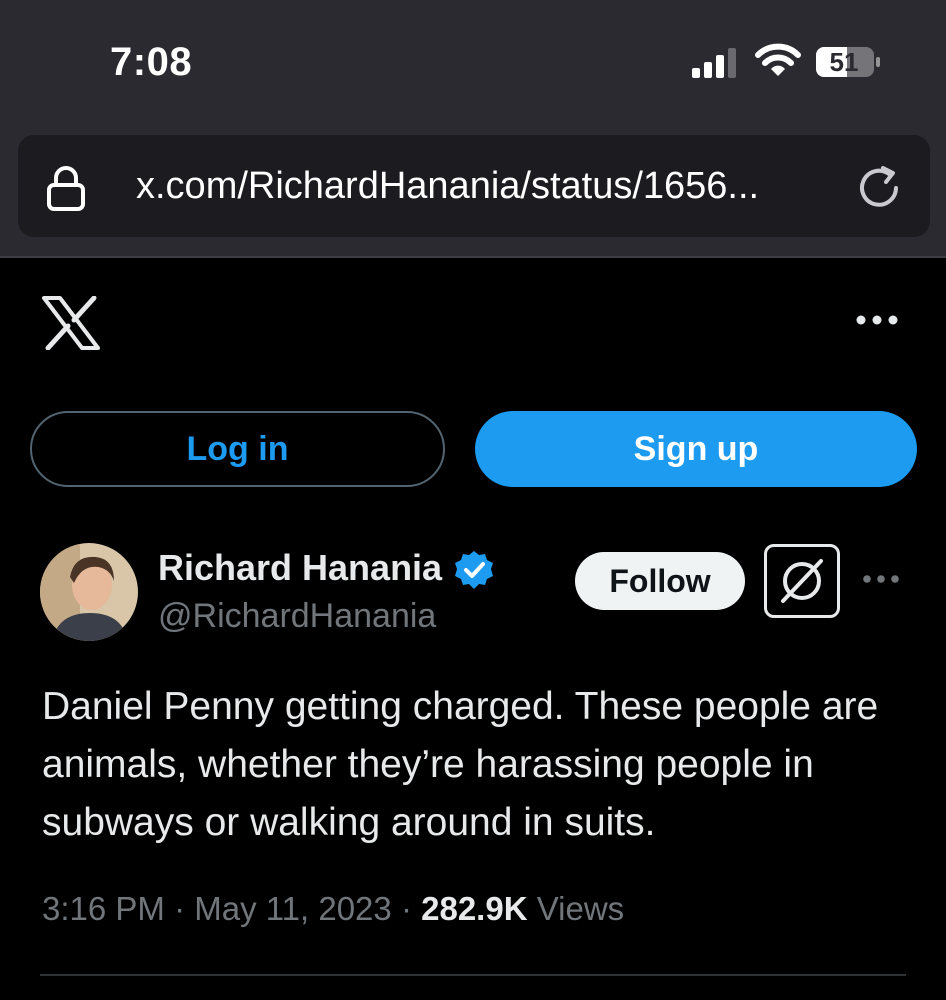  What do you see at coordinates (881, 579) in the screenshot?
I see `post-more-icon` at bounding box center [881, 579].